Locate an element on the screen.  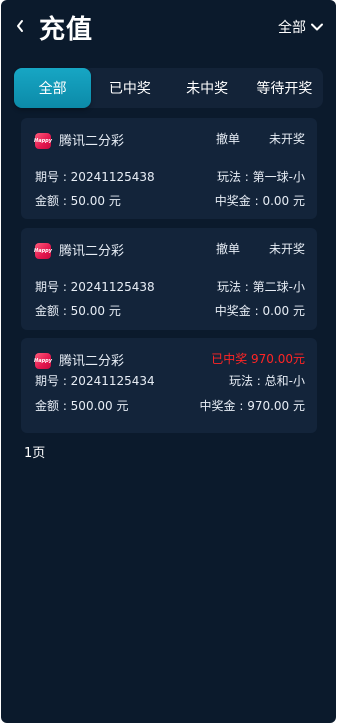
filter-dropdown-label: 全部 is located at coordinates (292, 28).